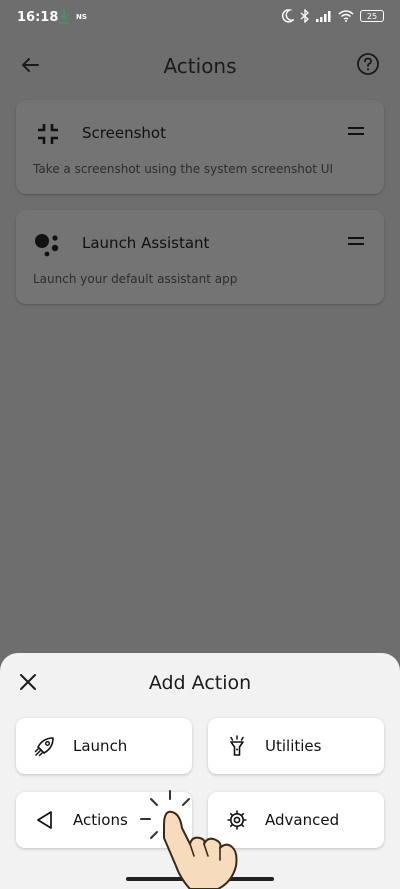 This screenshot has width=400, height=889. I want to click on flashlight-icon, so click(237, 745).